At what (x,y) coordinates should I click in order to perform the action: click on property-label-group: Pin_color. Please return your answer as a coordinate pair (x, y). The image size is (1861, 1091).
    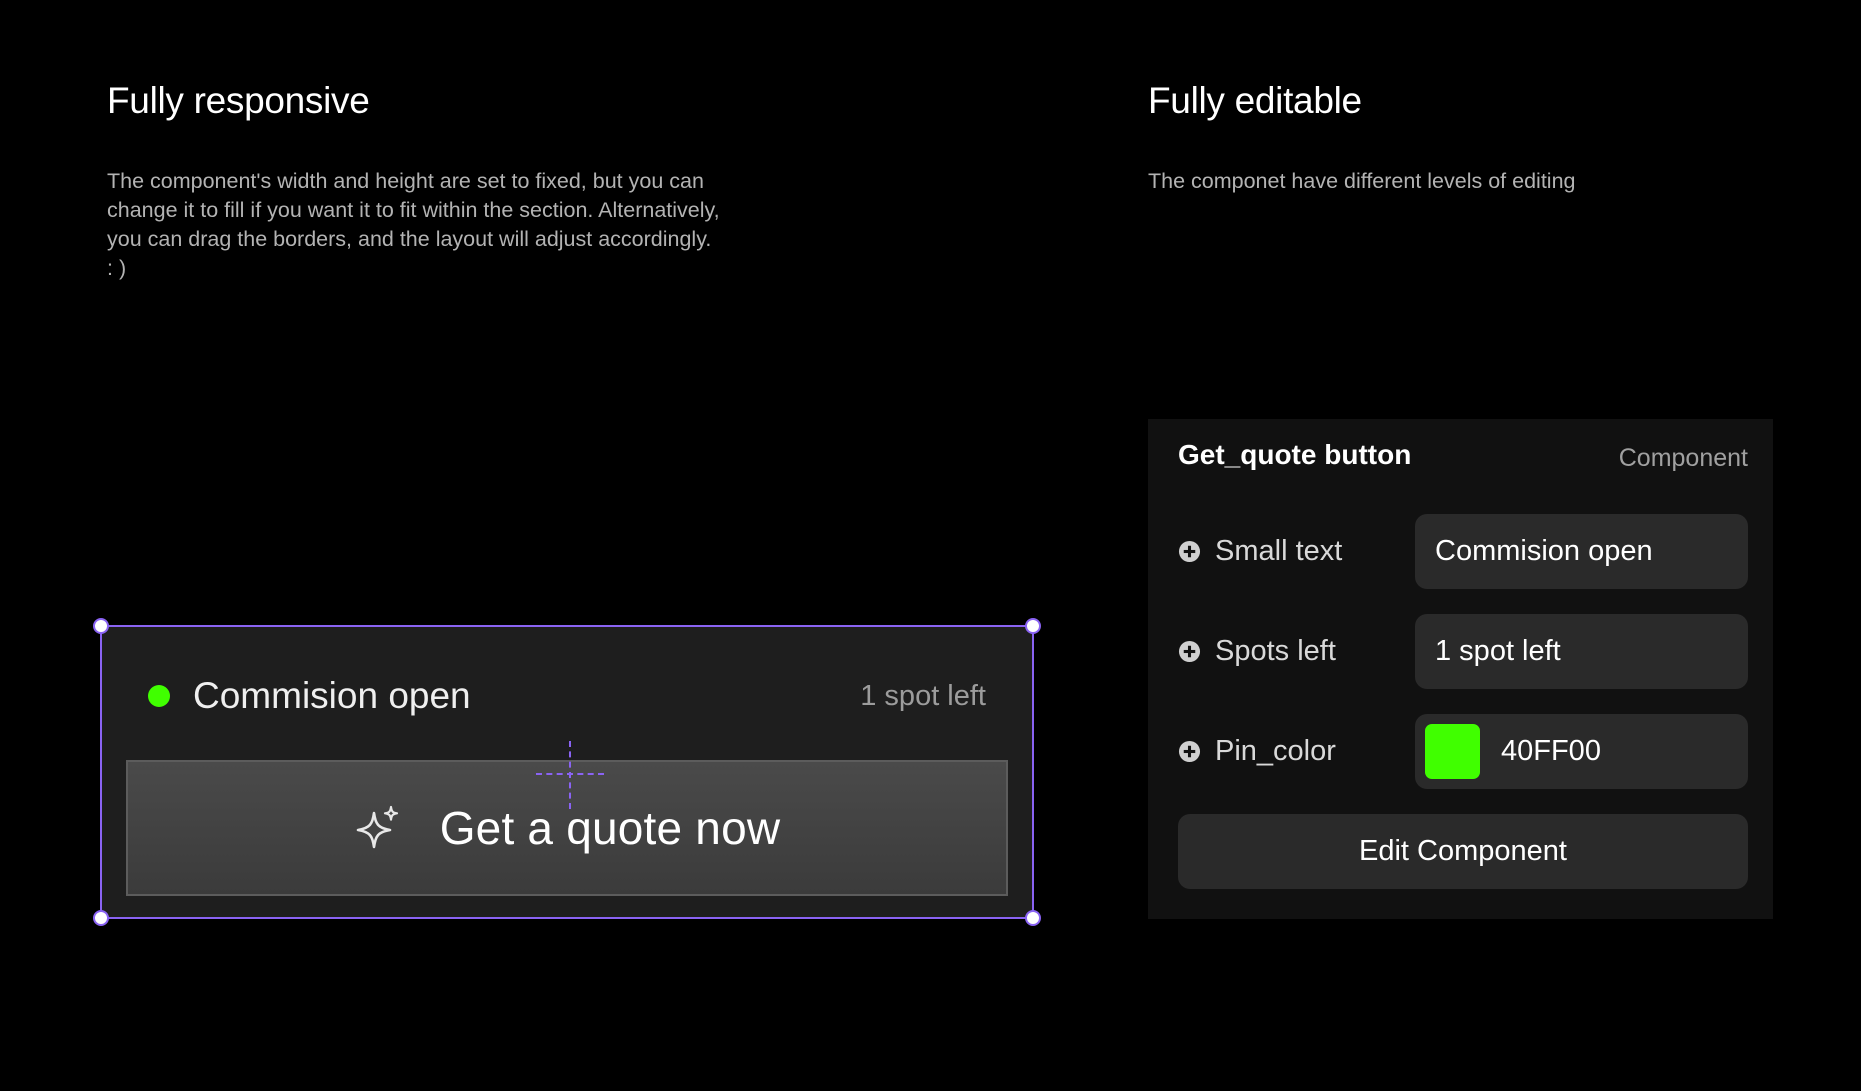
    Looking at the image, I should click on (1296, 751).